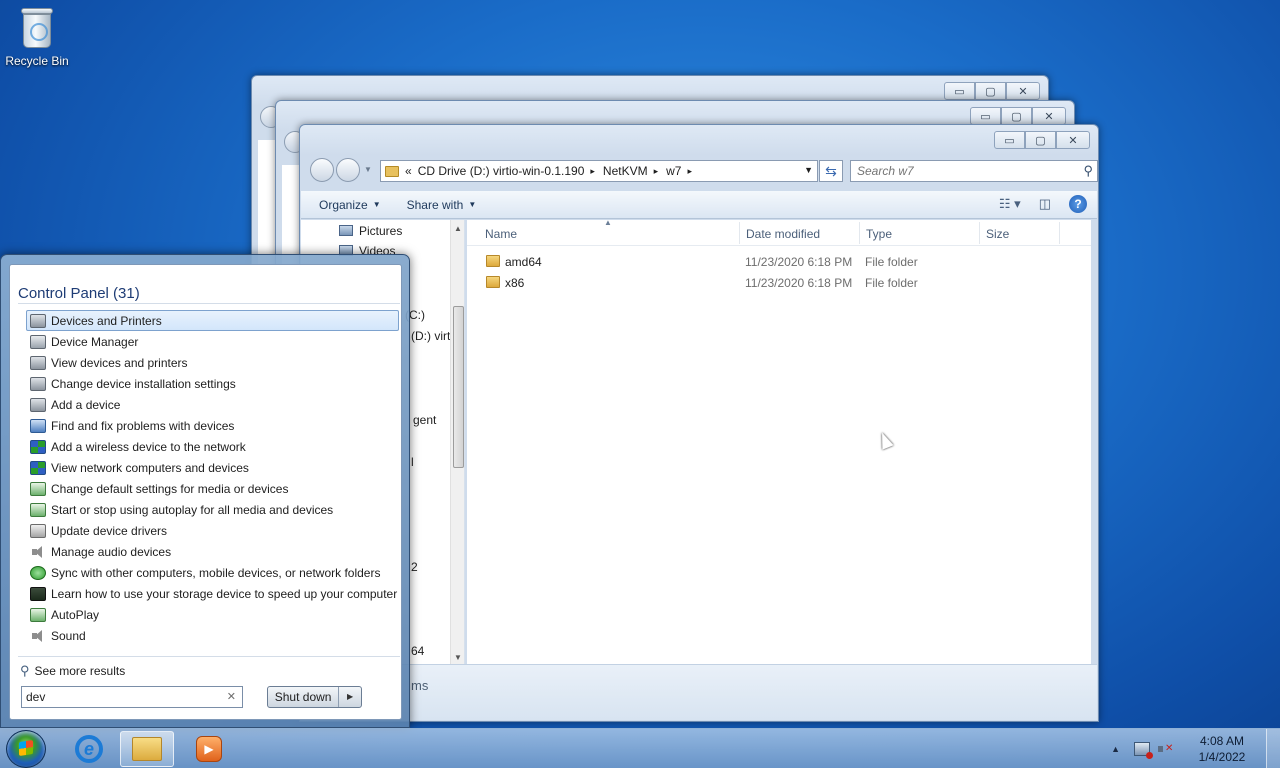  I want to click on breadcrumb-cd-drive: CD Drive (D:) virtio-win-0.1.190, so click(501, 171).